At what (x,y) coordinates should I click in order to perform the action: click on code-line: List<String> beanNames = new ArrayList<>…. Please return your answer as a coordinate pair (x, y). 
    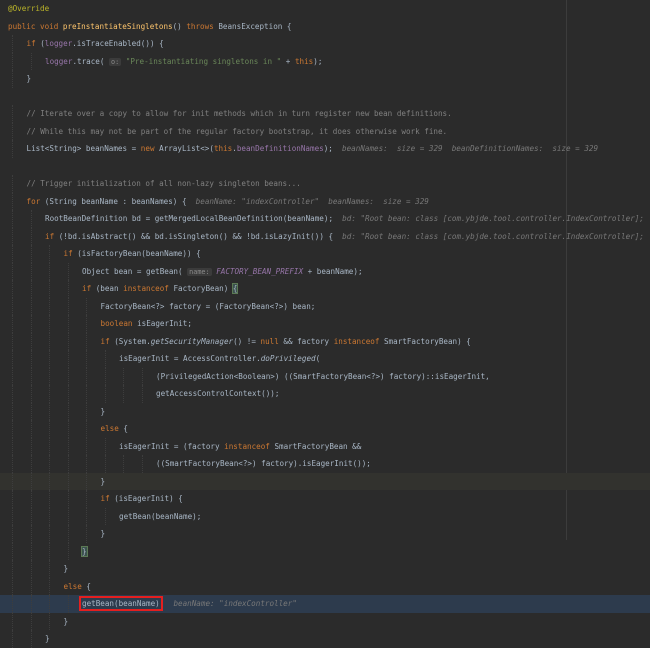
    Looking at the image, I should click on (325, 149).